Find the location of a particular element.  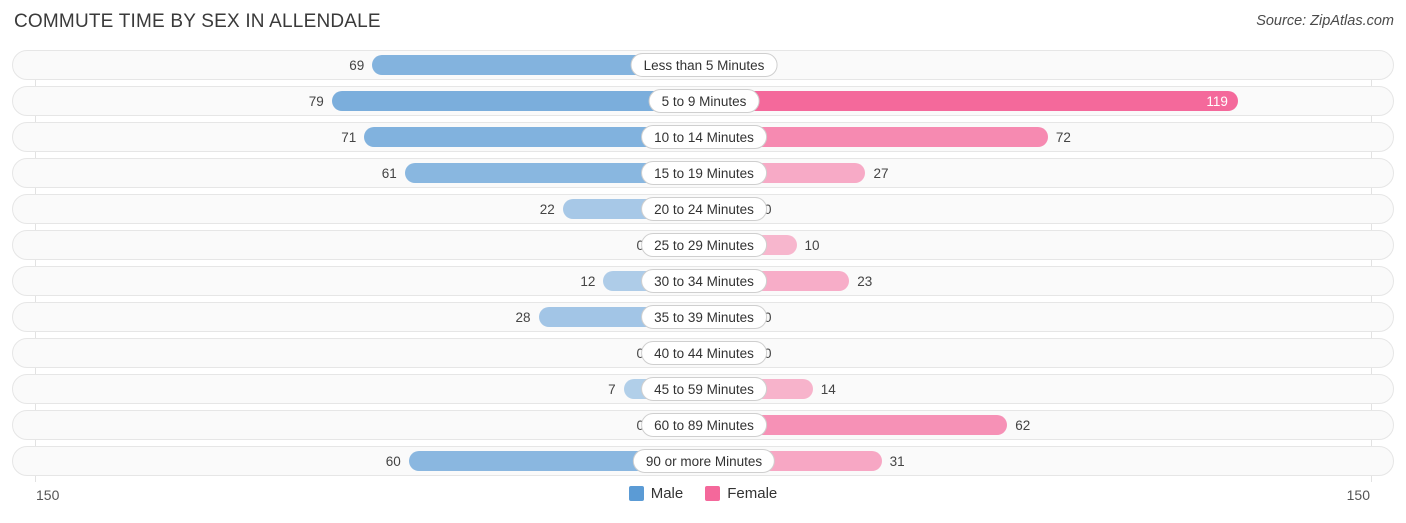

legend-item-male: Male is located at coordinates (656, 493).